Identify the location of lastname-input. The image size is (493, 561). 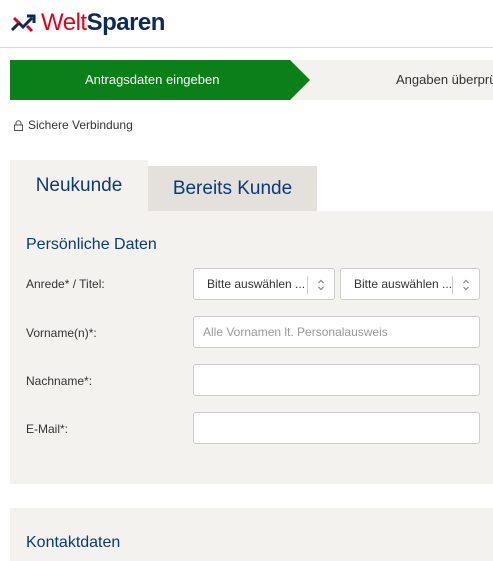
(336, 380).